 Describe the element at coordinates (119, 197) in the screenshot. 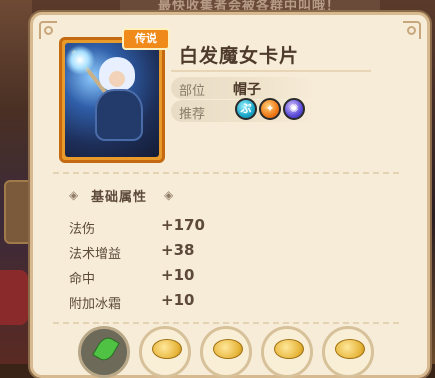

I see `attributes-title: 基础属性` at that location.